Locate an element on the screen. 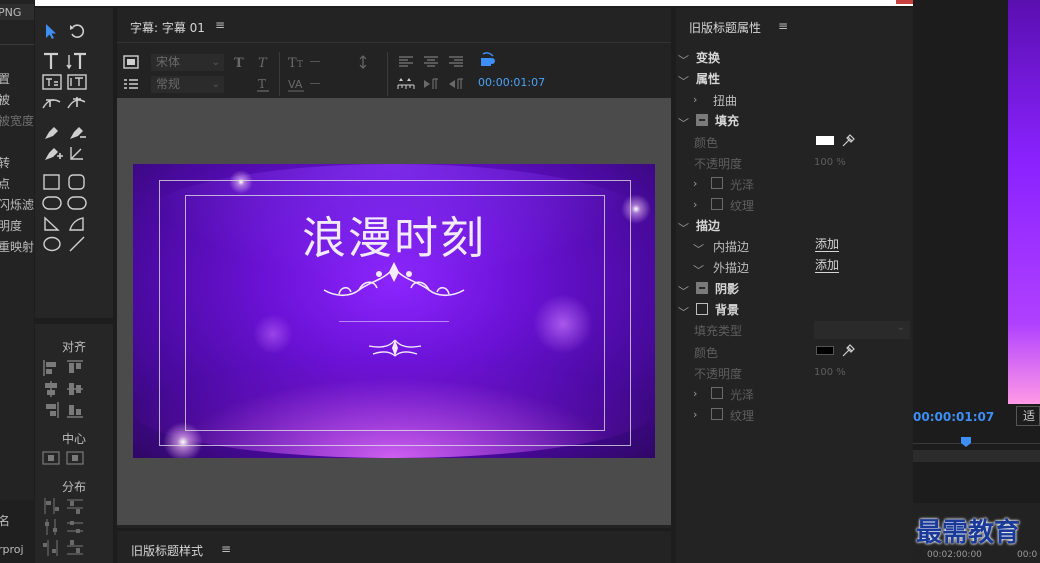 This screenshot has height=563, width=1040. zoom-scroll-bar is located at coordinates (976, 456).